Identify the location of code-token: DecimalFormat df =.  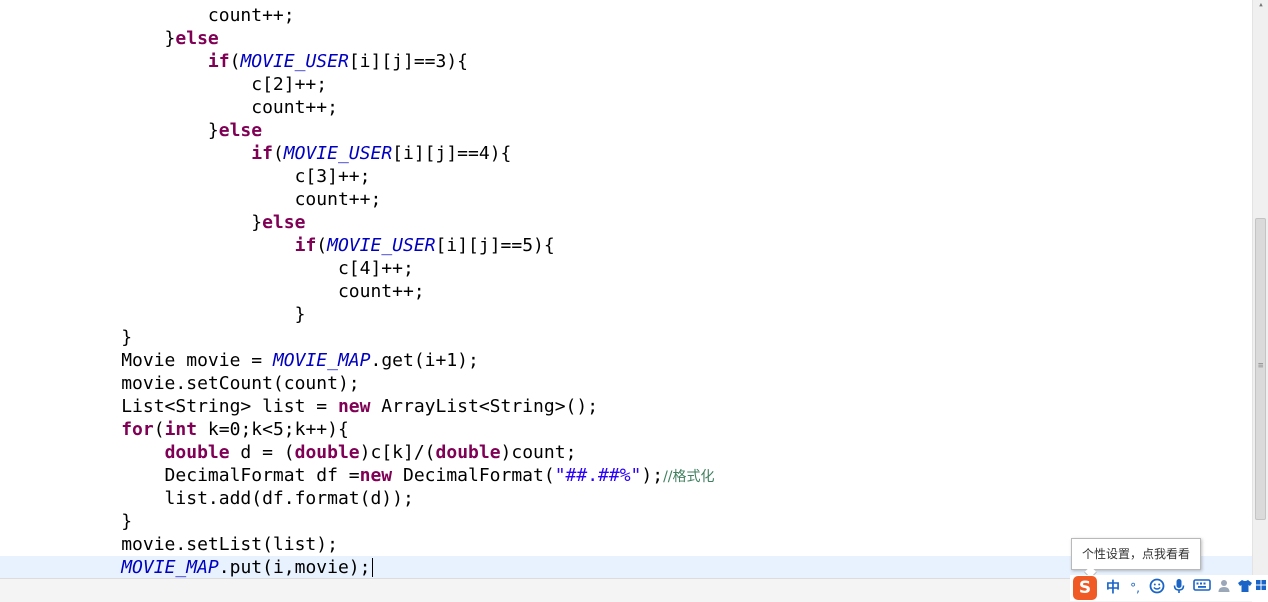
(181, 475).